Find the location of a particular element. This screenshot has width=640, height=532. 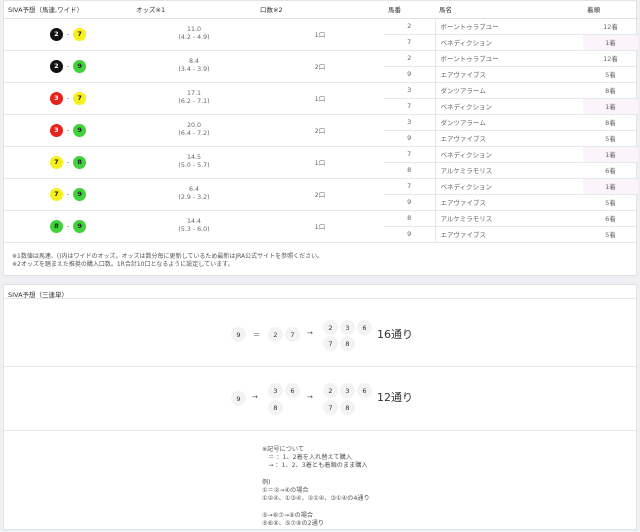

header-rank: 着順 is located at coordinates (610, 10).